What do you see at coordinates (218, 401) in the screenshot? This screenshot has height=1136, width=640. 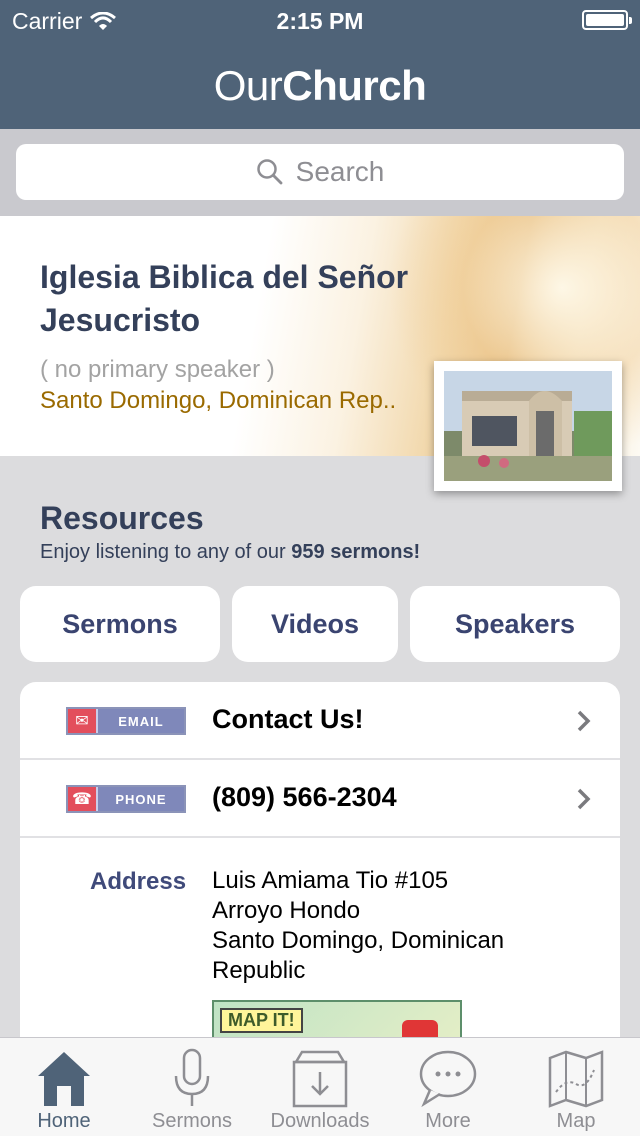 I see `church-location: Santo Domingo, Dominican Rep..` at bounding box center [218, 401].